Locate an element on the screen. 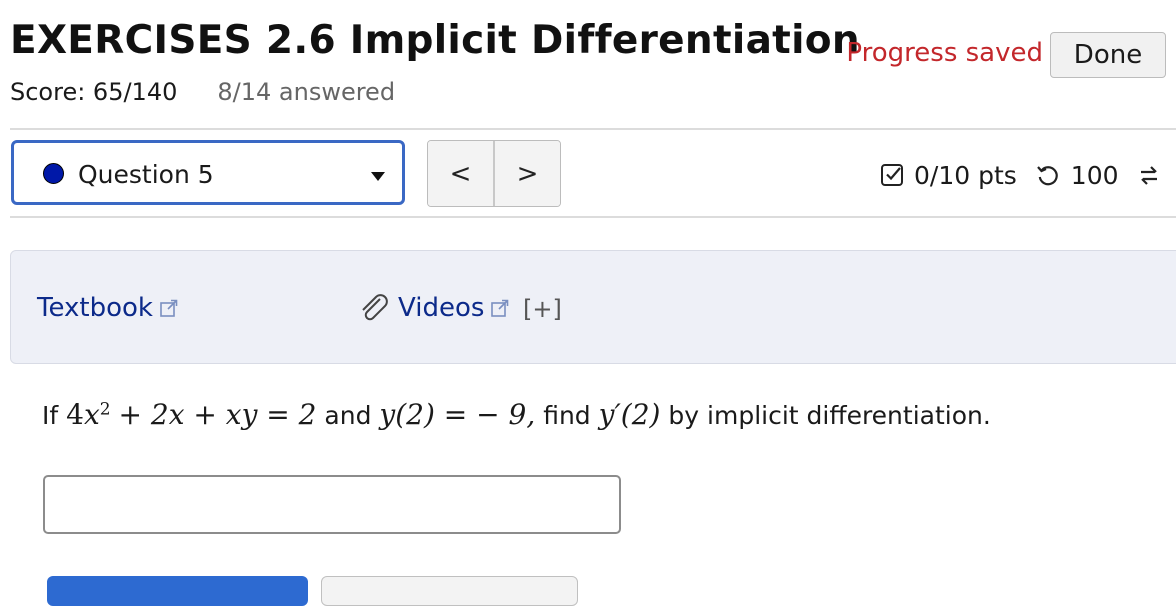 This screenshot has width=1176, height=606. videos-label: Videos is located at coordinates (441, 308).